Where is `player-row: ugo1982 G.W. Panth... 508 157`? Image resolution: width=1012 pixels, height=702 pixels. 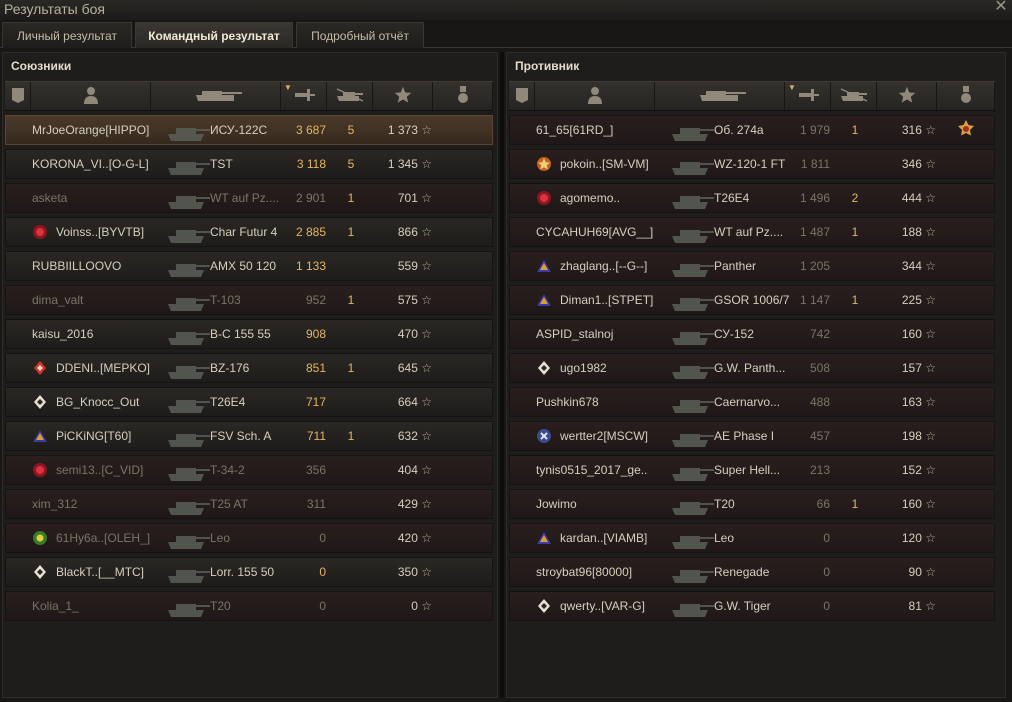 player-row: ugo1982 G.W. Panth... 508 157 is located at coordinates (752, 368).